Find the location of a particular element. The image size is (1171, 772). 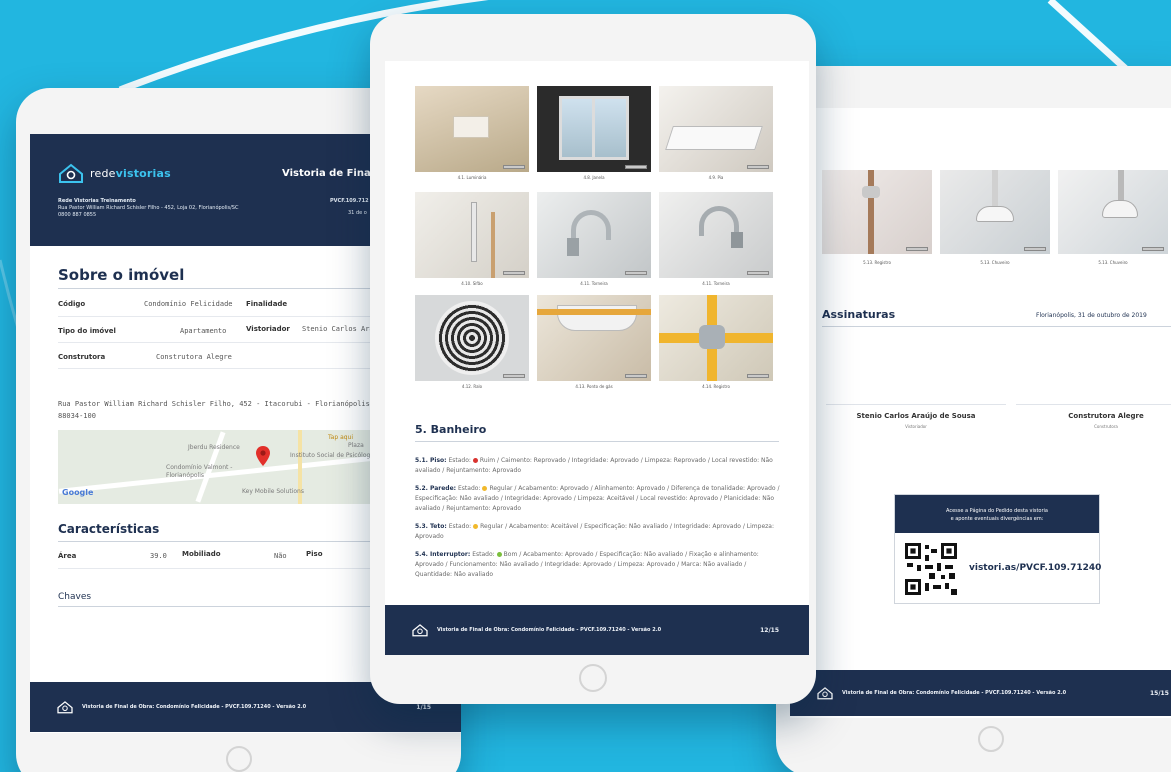

google-logo: Google is located at coordinates (78, 492).